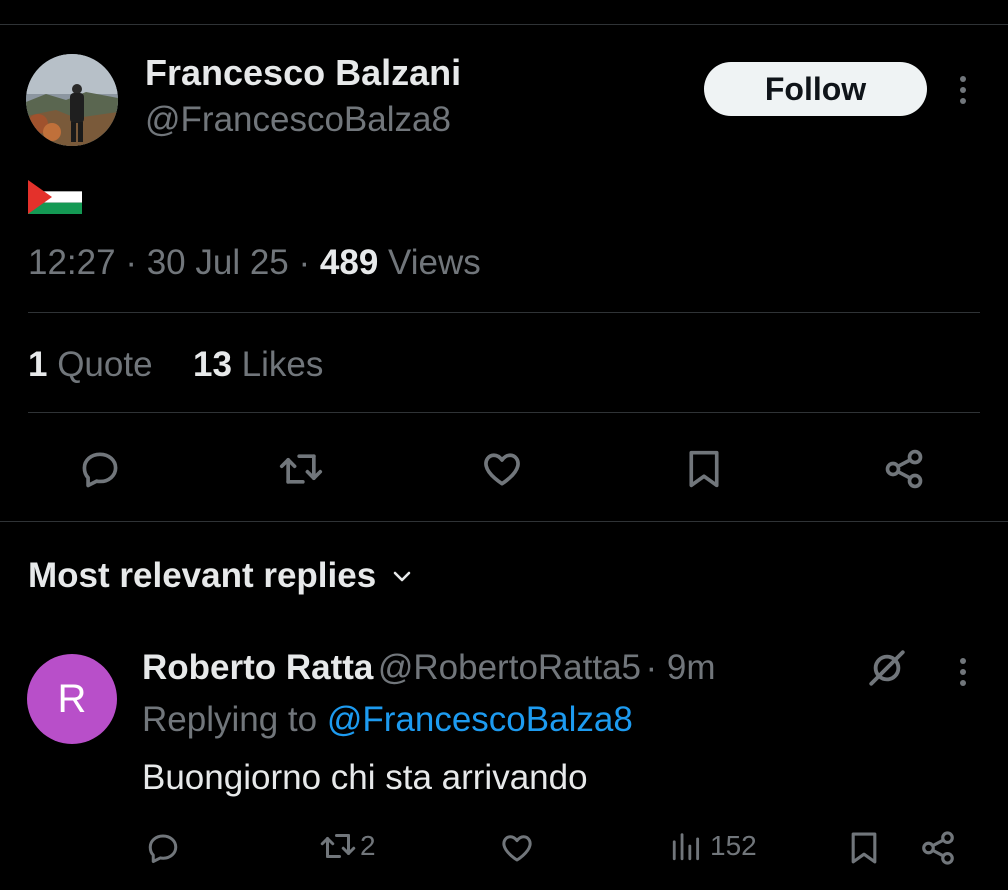 This screenshot has width=1008, height=890. What do you see at coordinates (298, 120) in the screenshot?
I see `author-handle: @FrancescoBalza8` at bounding box center [298, 120].